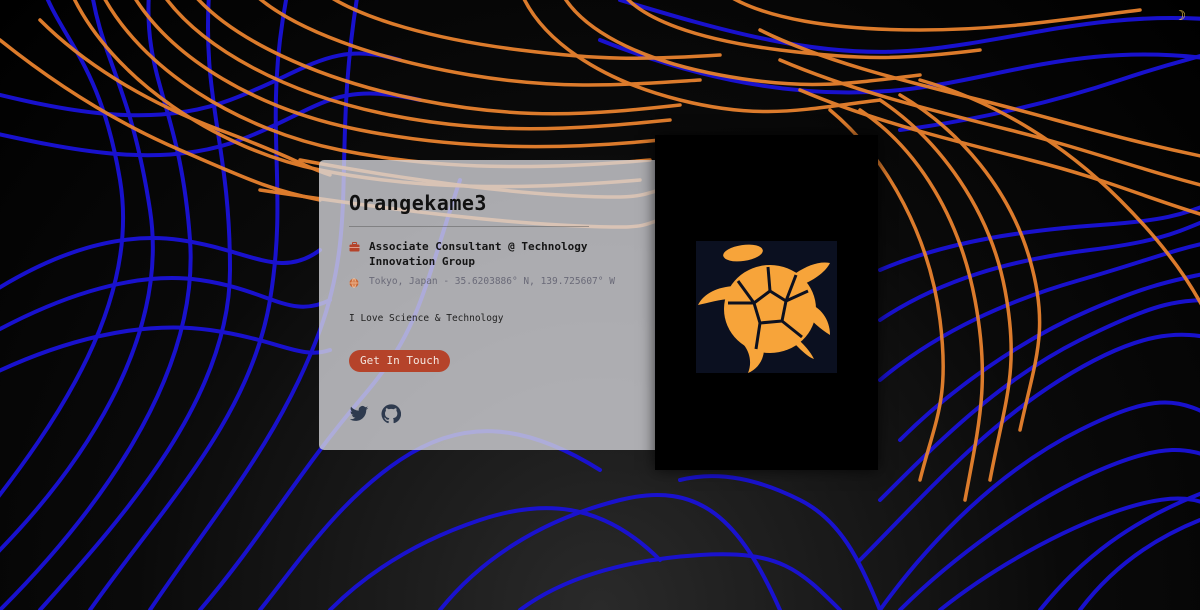  I want to click on briefcase-icon, so click(355, 249).